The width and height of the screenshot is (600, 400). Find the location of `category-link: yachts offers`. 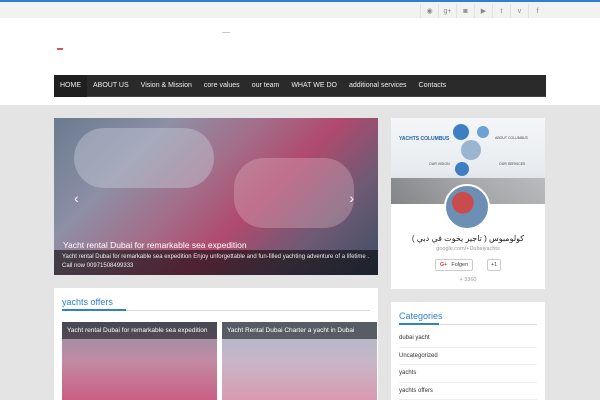

category-link: yachts offers is located at coordinates (468, 391).